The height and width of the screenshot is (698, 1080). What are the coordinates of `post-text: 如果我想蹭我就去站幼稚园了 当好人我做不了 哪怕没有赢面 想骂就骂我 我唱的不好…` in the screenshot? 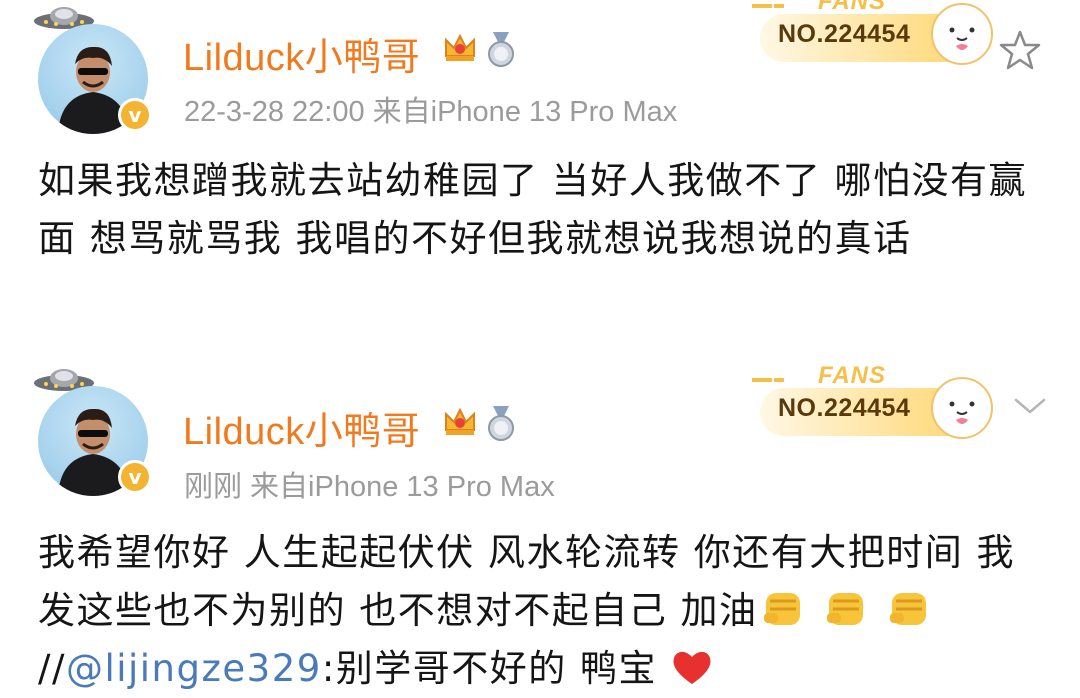 It's located at (533, 209).